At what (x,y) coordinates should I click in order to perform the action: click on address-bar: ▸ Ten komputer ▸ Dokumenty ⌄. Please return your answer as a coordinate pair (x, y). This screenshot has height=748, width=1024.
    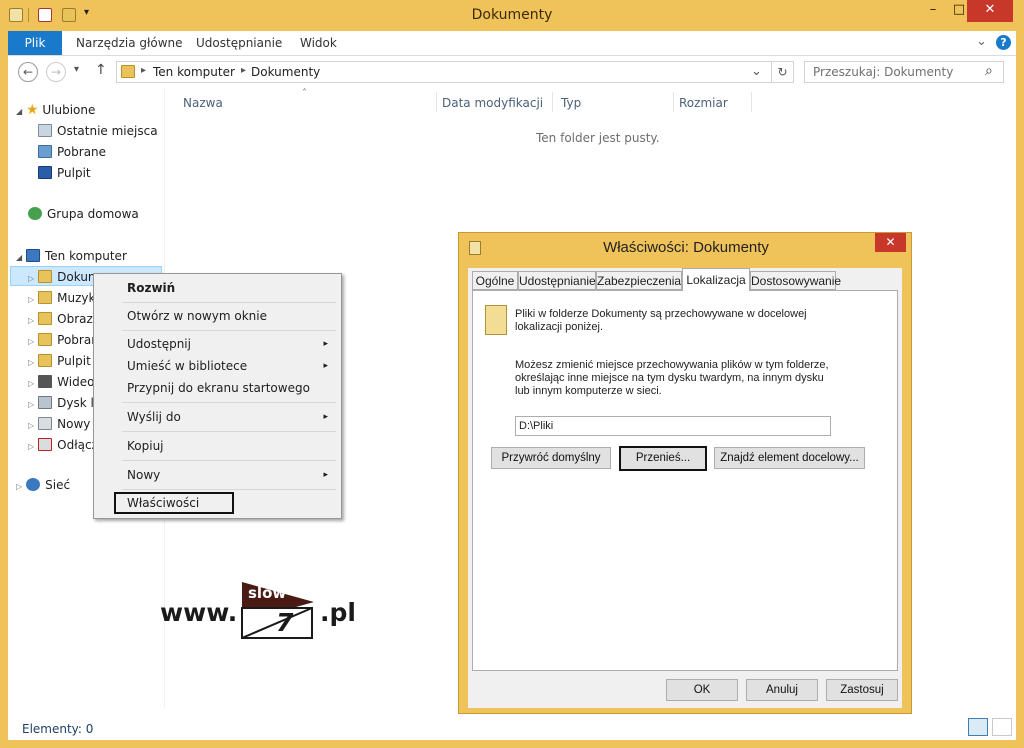
    Looking at the image, I should click on (444, 72).